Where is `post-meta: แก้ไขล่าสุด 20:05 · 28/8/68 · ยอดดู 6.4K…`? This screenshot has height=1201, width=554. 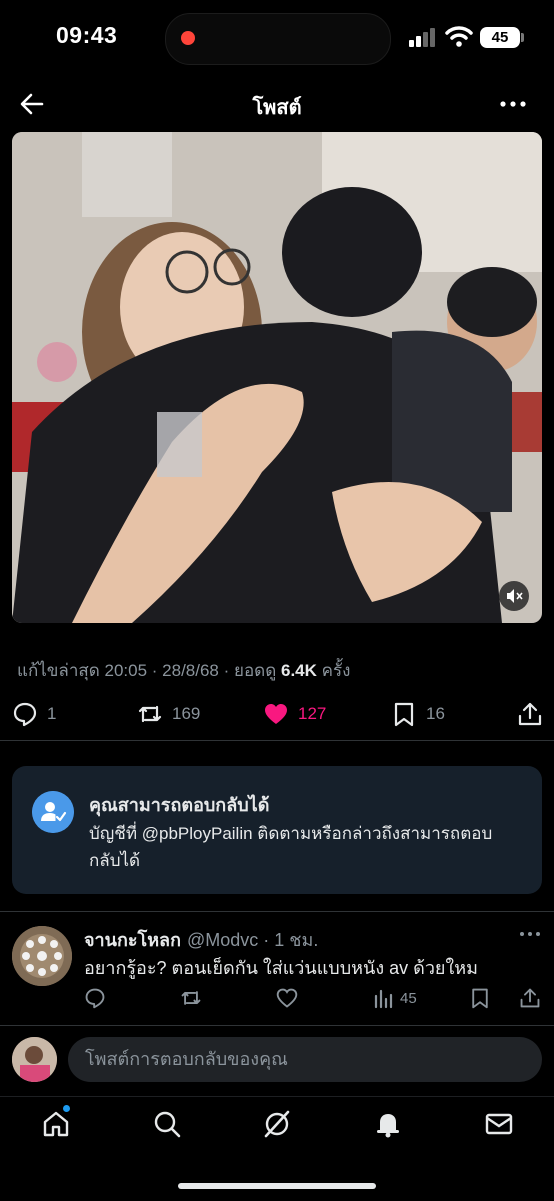 post-meta: แก้ไขล่าสุด 20:05 · 28/8/68 · ยอดดู 6.4K… is located at coordinates (183, 670).